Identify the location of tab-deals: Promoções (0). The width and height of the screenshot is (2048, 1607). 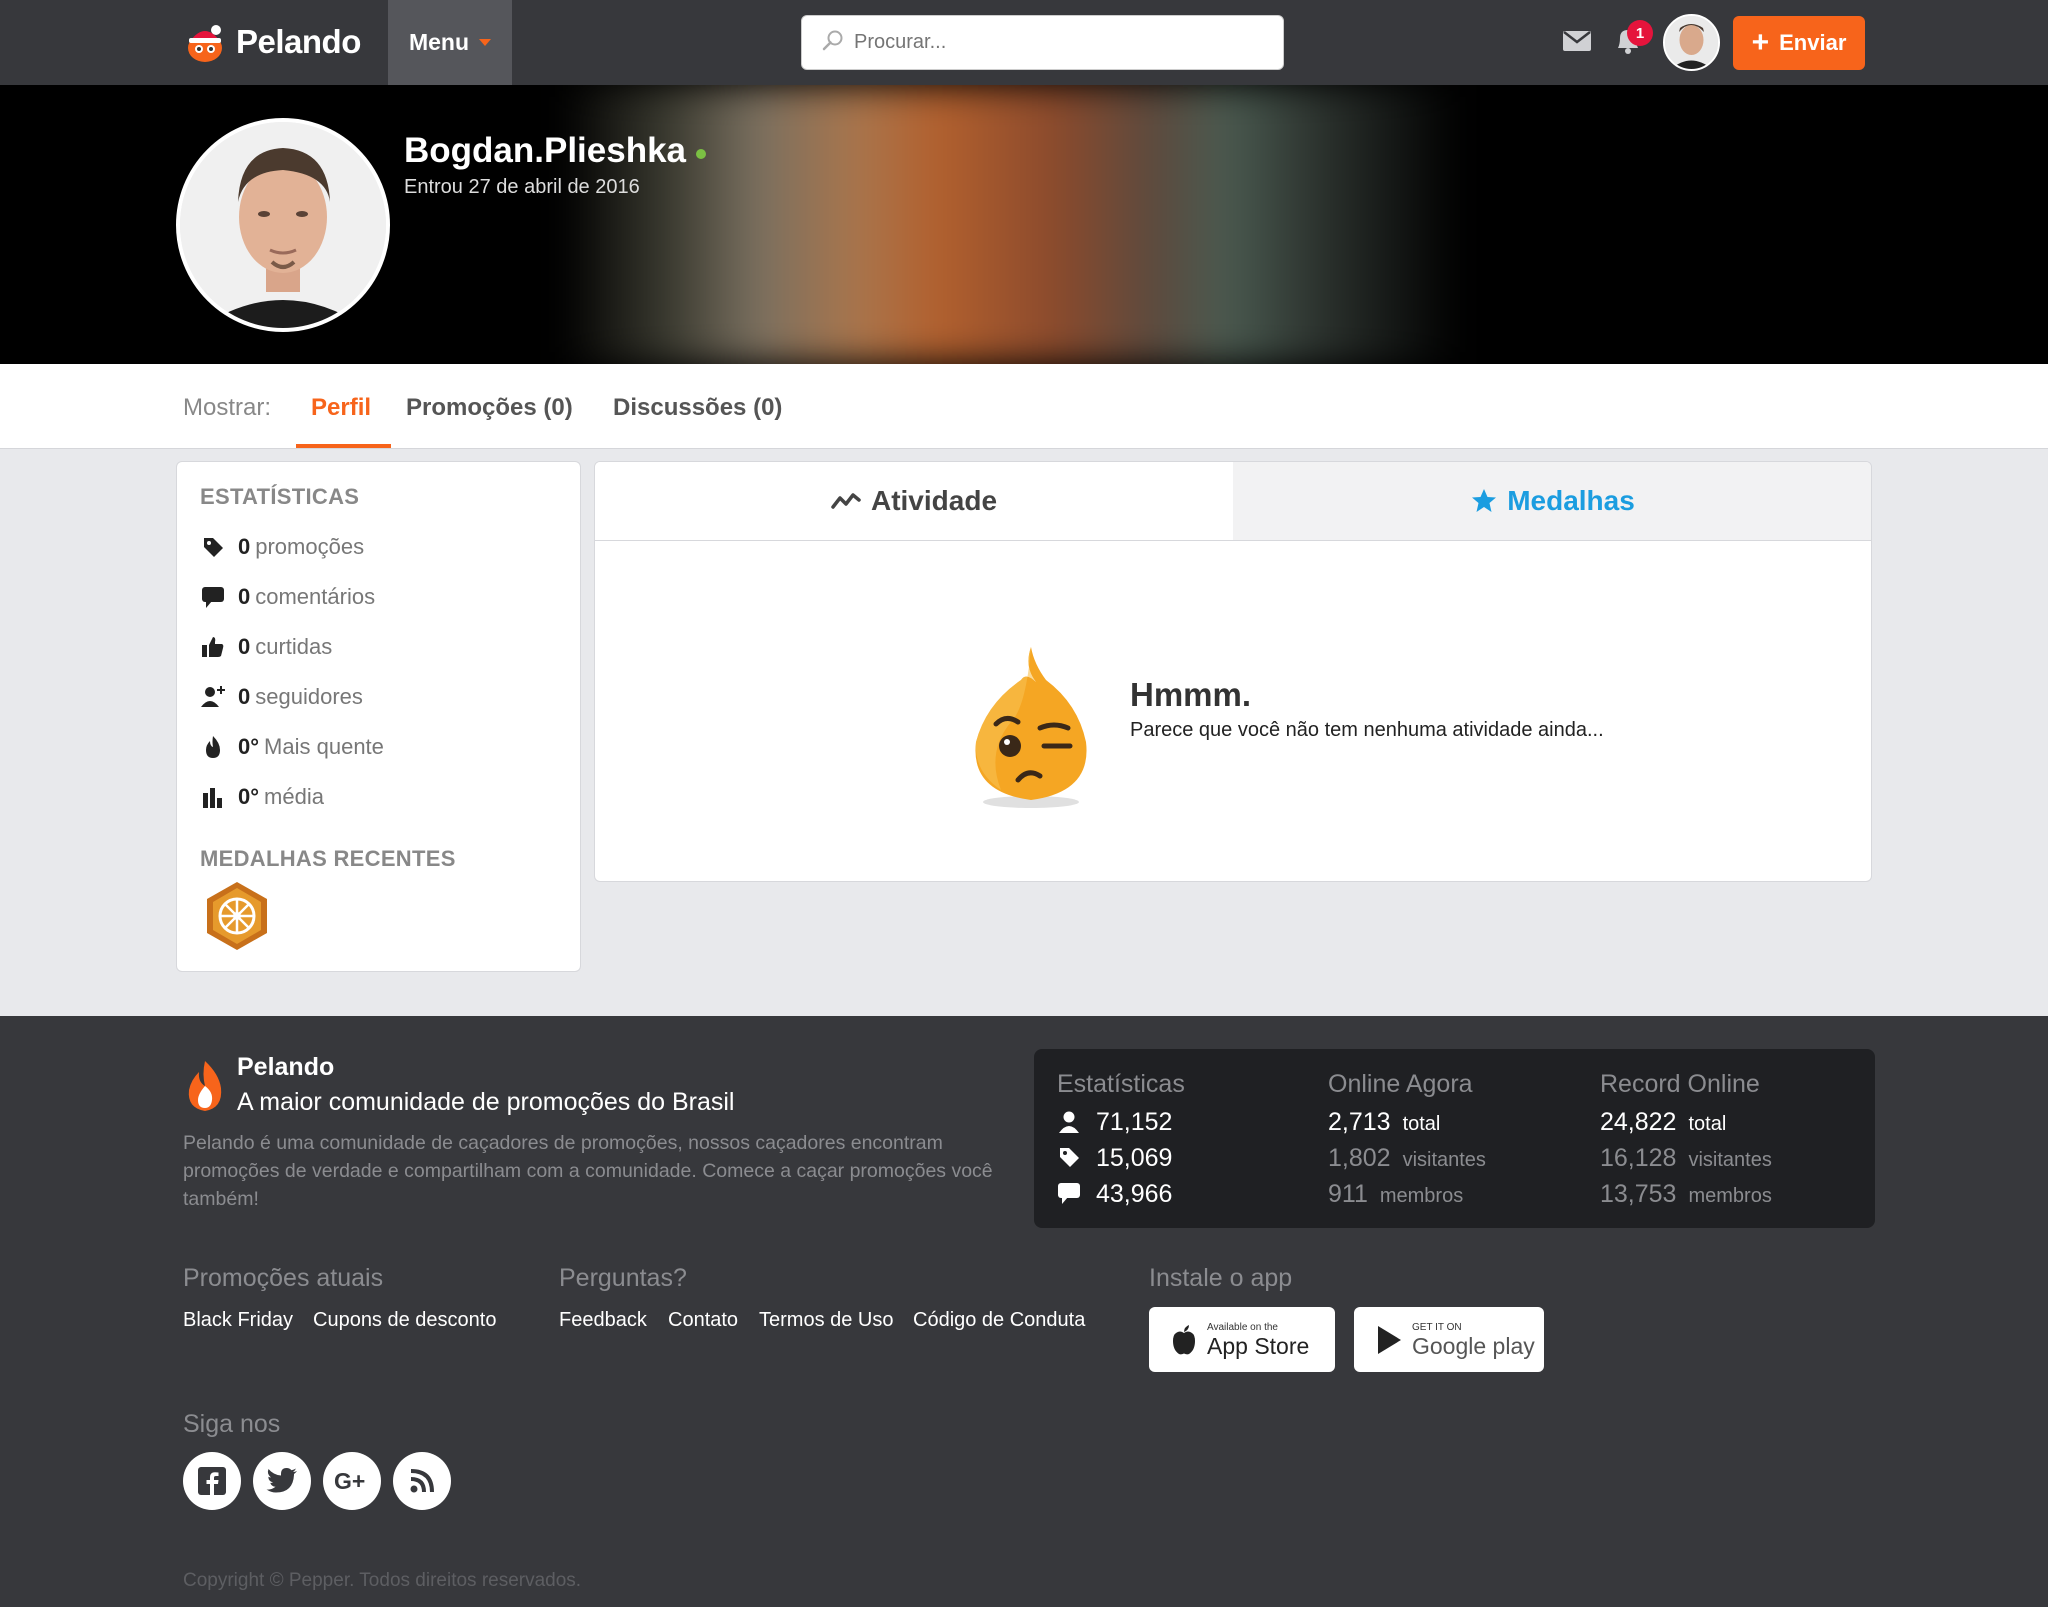
(489, 408).